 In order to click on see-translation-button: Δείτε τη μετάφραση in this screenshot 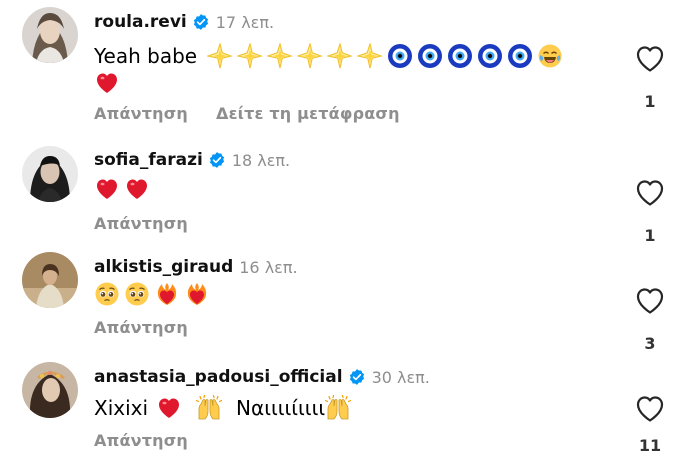, I will do `click(308, 113)`.